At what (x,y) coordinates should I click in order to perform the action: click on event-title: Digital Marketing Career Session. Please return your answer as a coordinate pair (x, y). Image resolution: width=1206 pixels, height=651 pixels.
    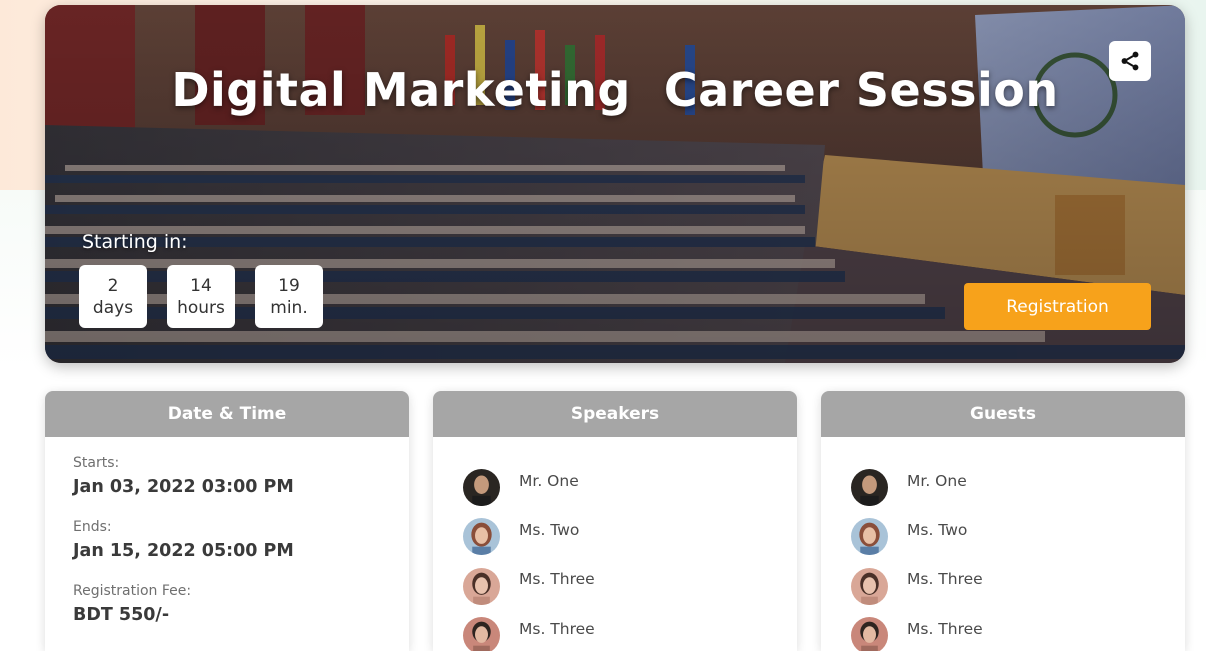
    Looking at the image, I should click on (615, 90).